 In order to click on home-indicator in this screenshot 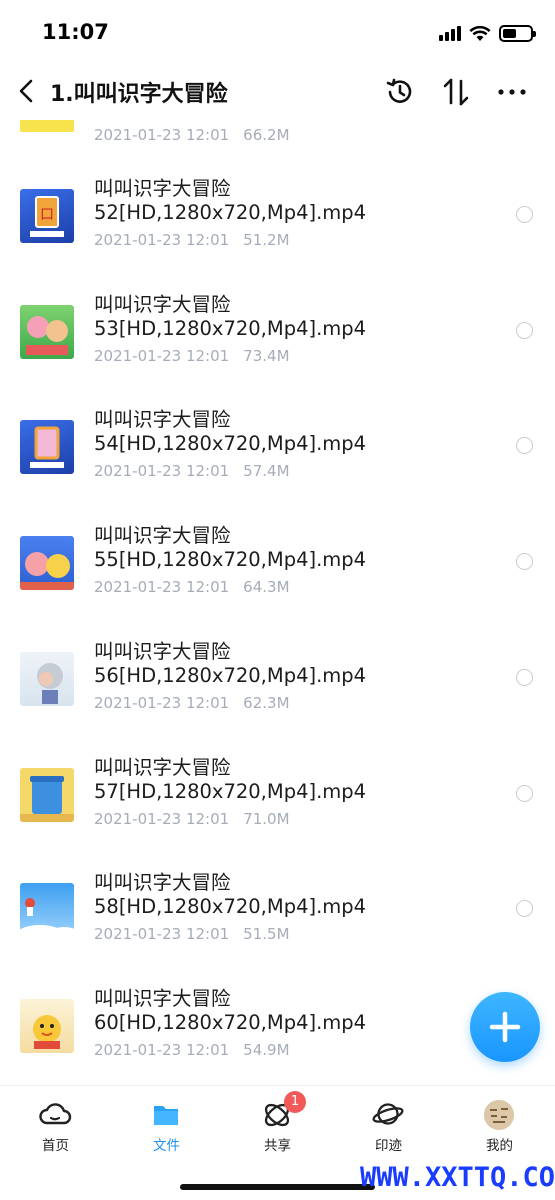, I will do `click(277, 1187)`.